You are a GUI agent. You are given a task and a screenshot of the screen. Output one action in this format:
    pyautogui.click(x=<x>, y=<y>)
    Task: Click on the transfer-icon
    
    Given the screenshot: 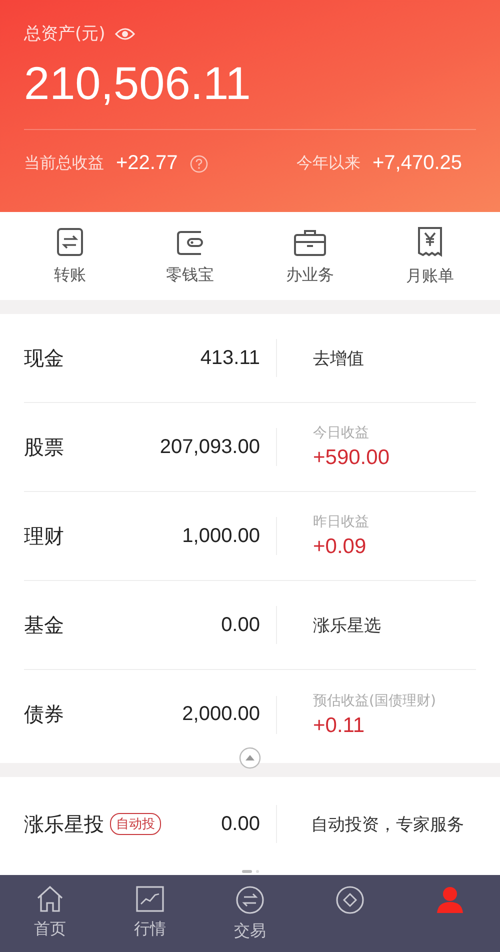 What is the action you would take?
    pyautogui.click(x=70, y=241)
    